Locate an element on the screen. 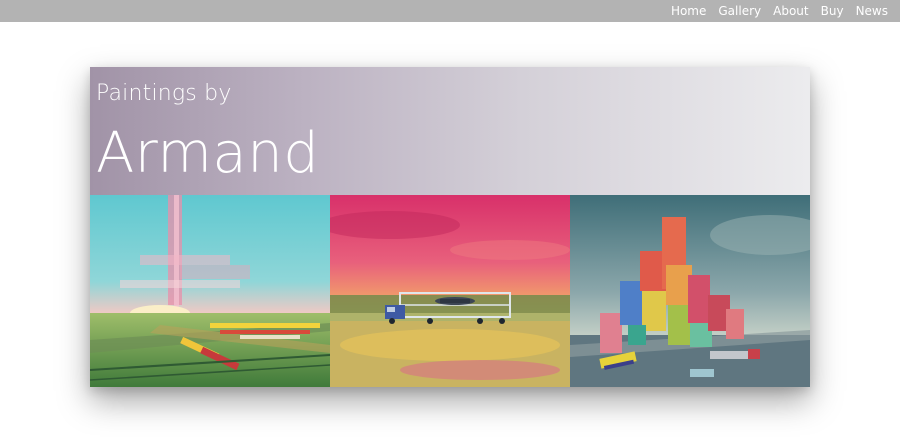 This screenshot has height=437, width=900. painting-rail-yard-image is located at coordinates (210, 291).